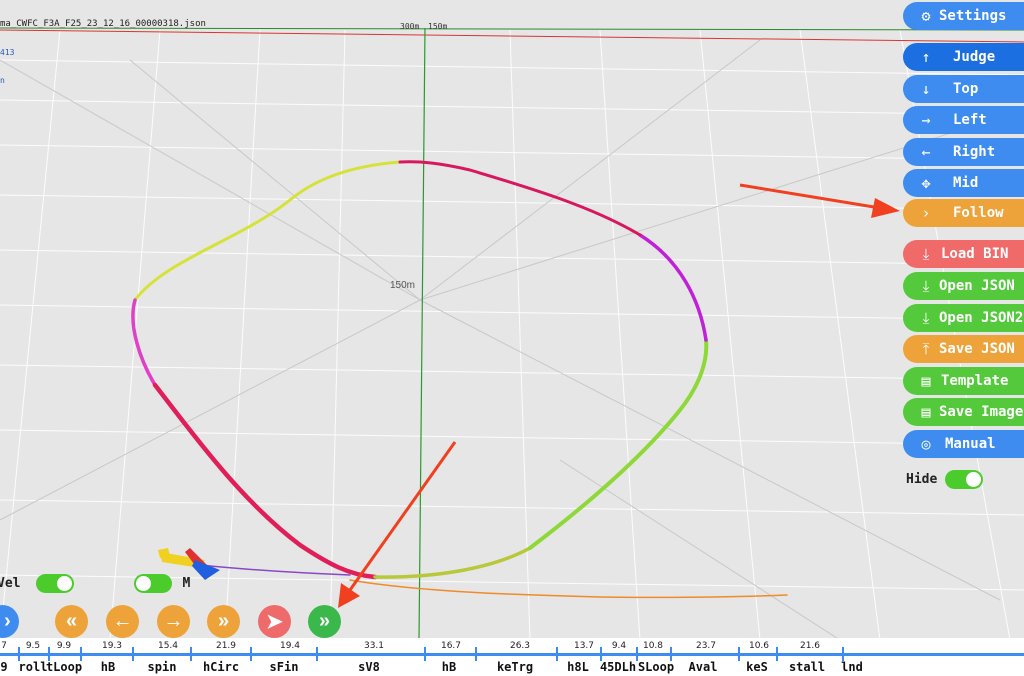 This screenshot has height=676, width=1024. I want to click on segment-name: keS, so click(757, 667).